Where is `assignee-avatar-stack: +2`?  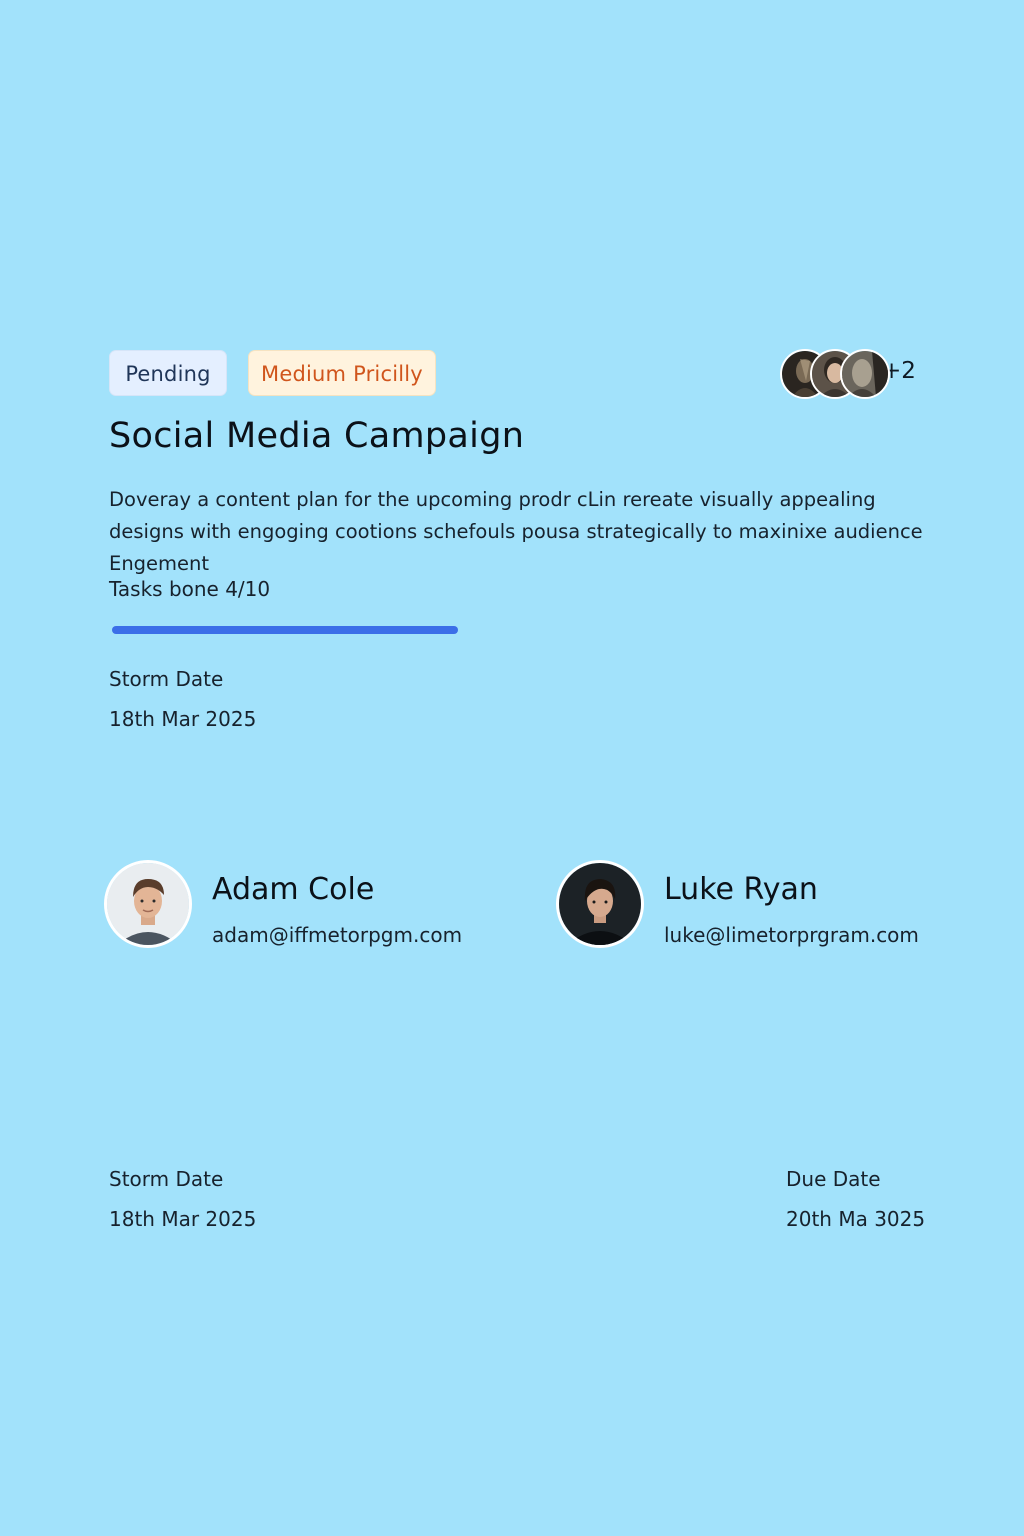
assignee-avatar-stack: +2 is located at coordinates (850, 374).